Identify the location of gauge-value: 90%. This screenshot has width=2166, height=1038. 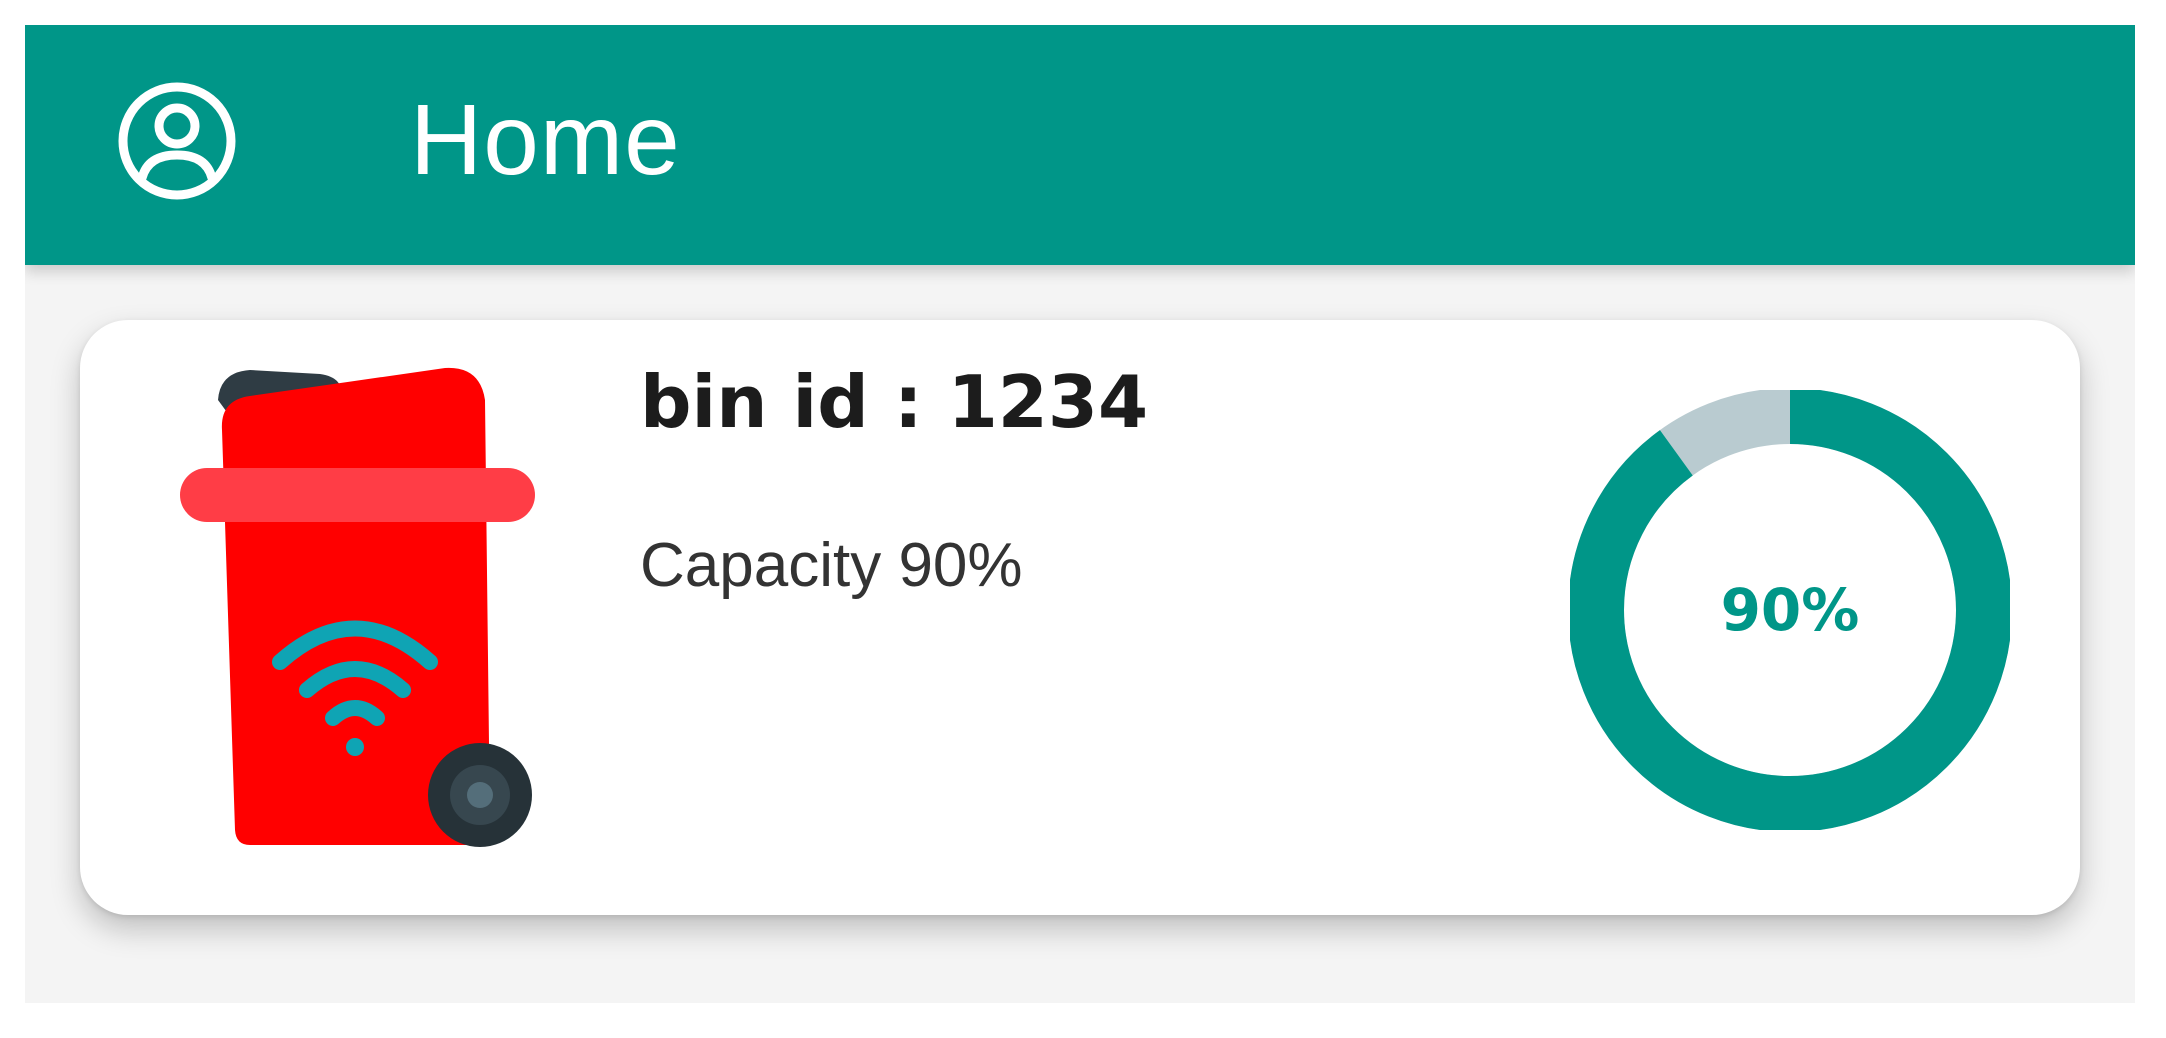
(1790, 610).